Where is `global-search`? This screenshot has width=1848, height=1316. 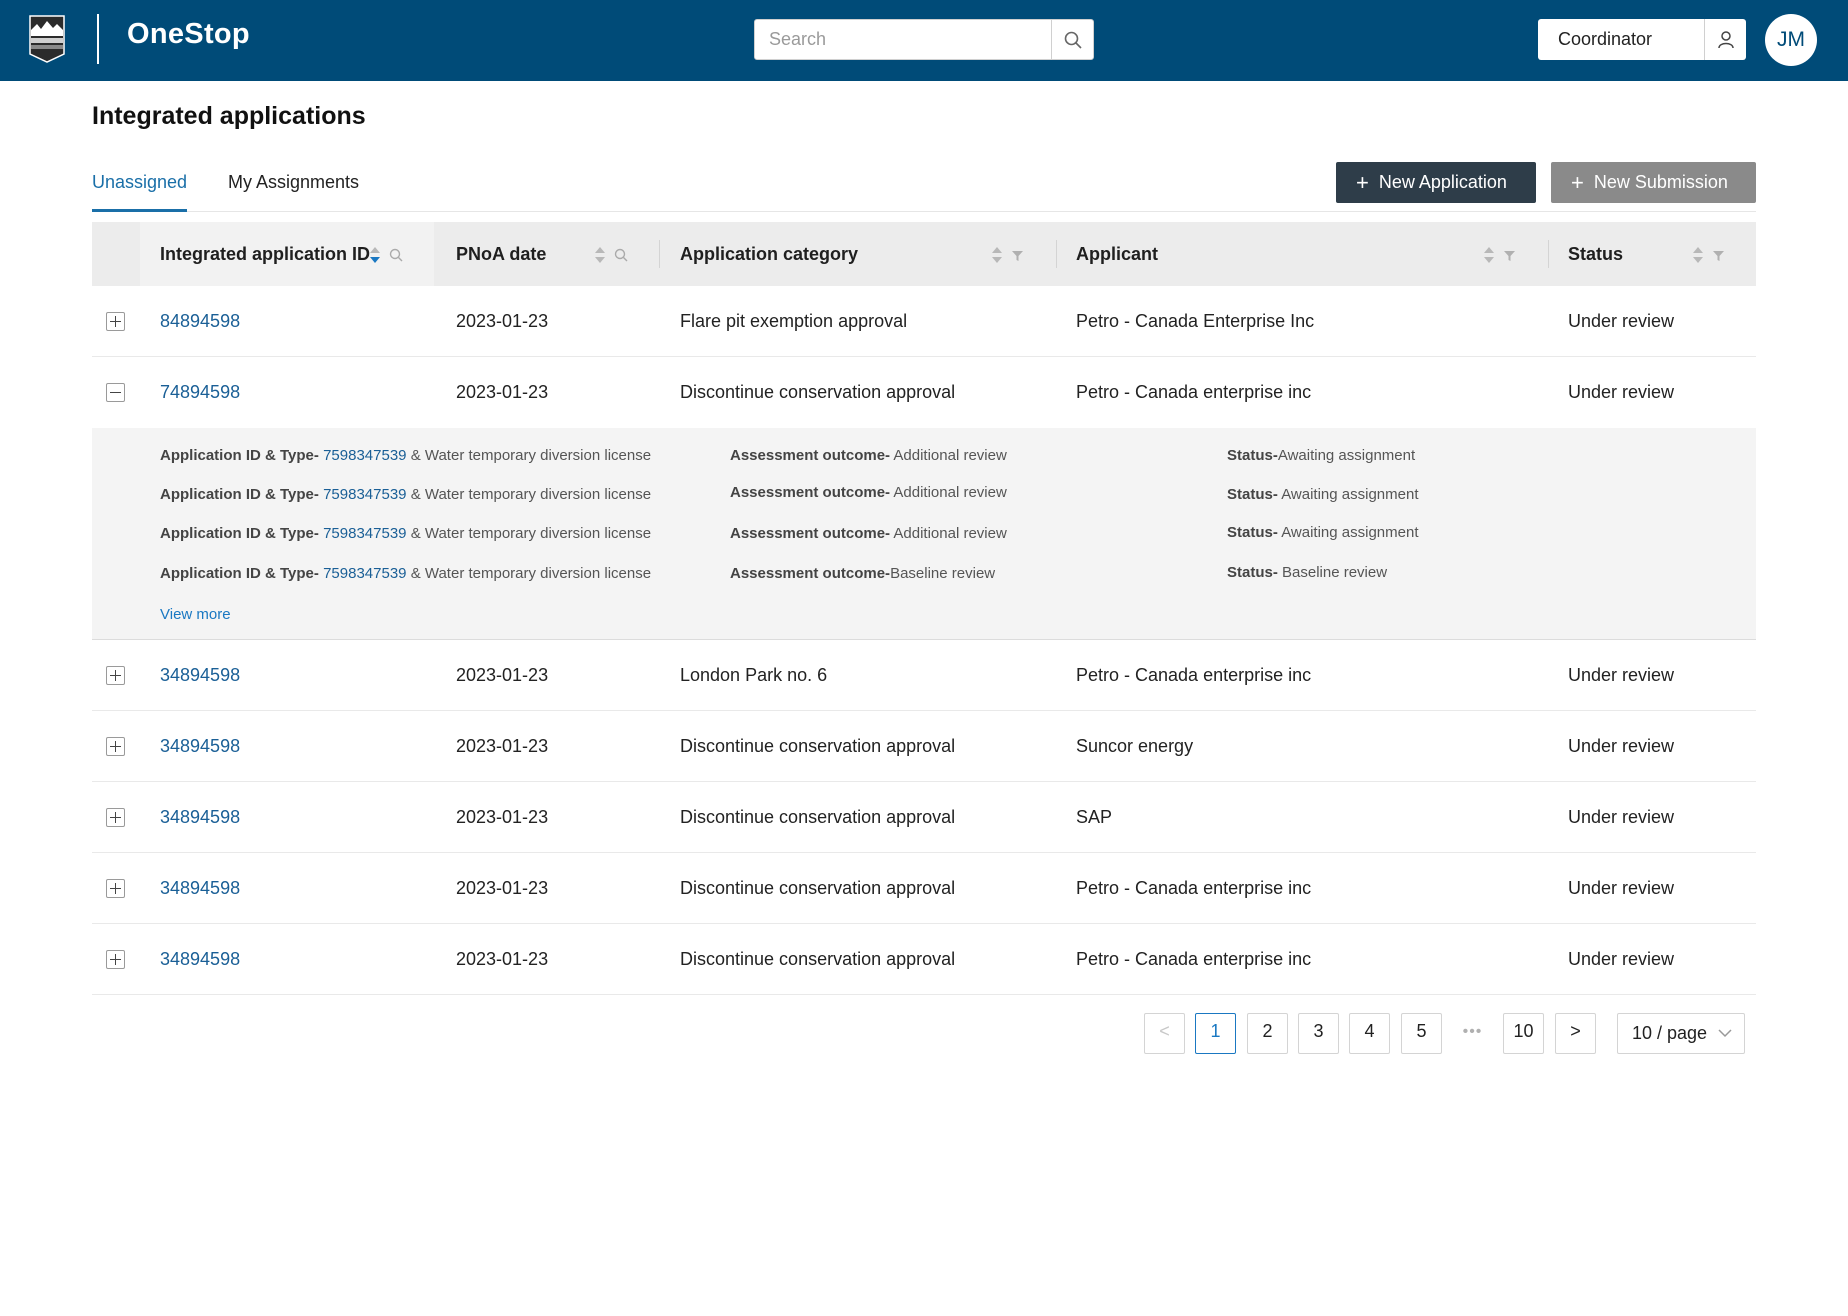
global-search is located at coordinates (924, 39).